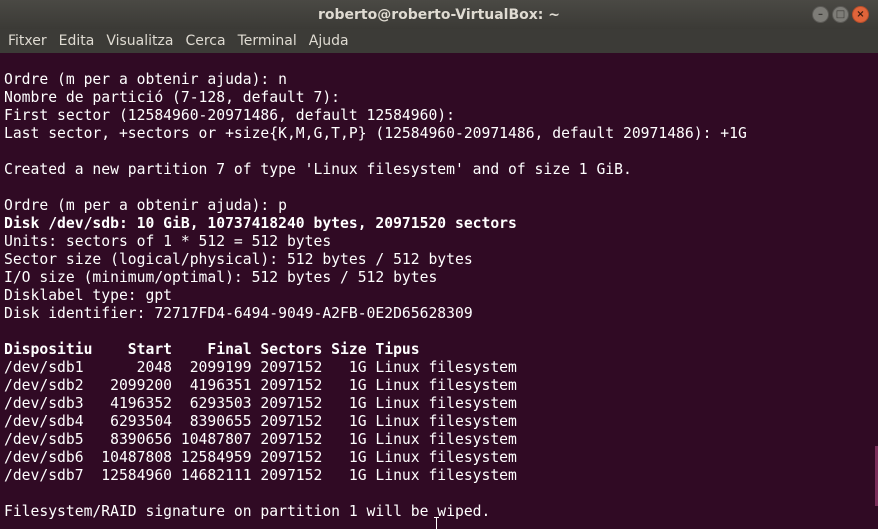 This screenshot has width=878, height=529. What do you see at coordinates (267, 41) in the screenshot?
I see `menu-terminal: Terminal` at bounding box center [267, 41].